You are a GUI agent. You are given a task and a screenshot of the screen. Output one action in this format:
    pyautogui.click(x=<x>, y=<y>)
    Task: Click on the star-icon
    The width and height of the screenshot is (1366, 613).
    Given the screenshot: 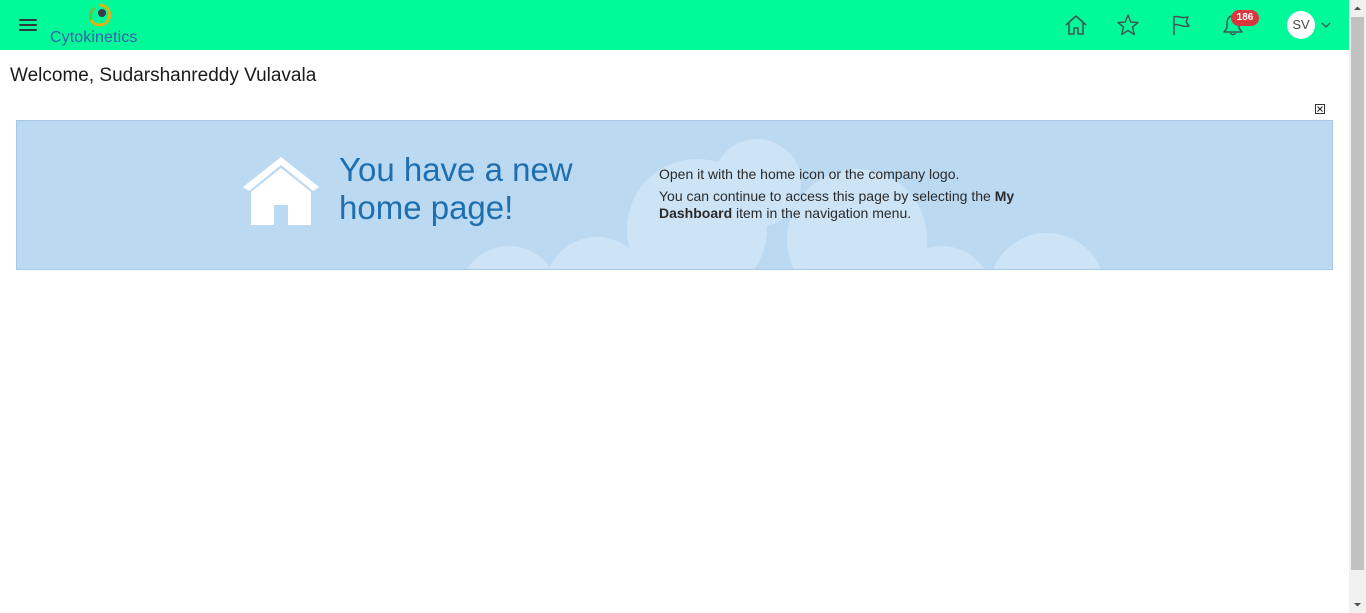 What is the action you would take?
    pyautogui.click(x=1128, y=25)
    